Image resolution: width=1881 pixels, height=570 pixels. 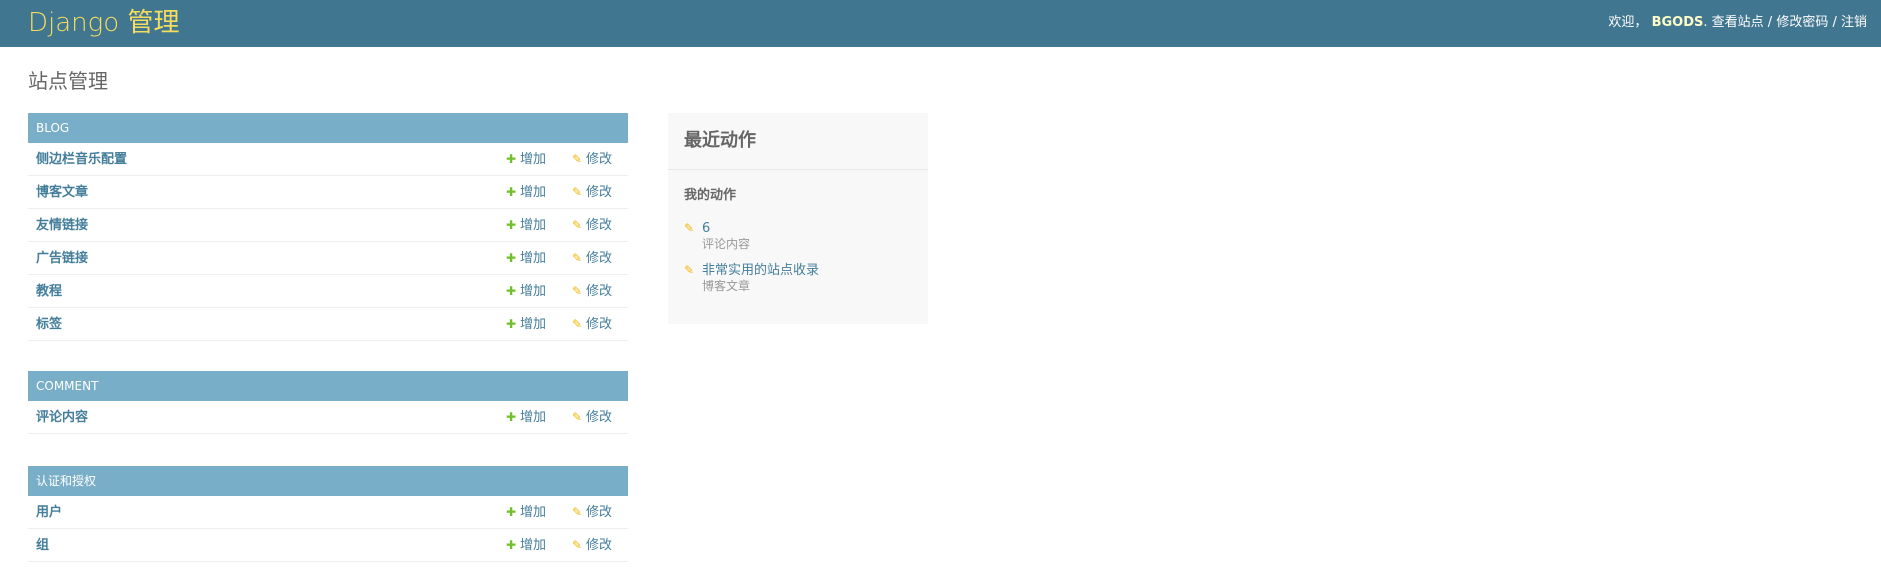 What do you see at coordinates (328, 324) in the screenshot?
I see `model-row: 标签 ✚ 增加 ✎ 修改` at bounding box center [328, 324].